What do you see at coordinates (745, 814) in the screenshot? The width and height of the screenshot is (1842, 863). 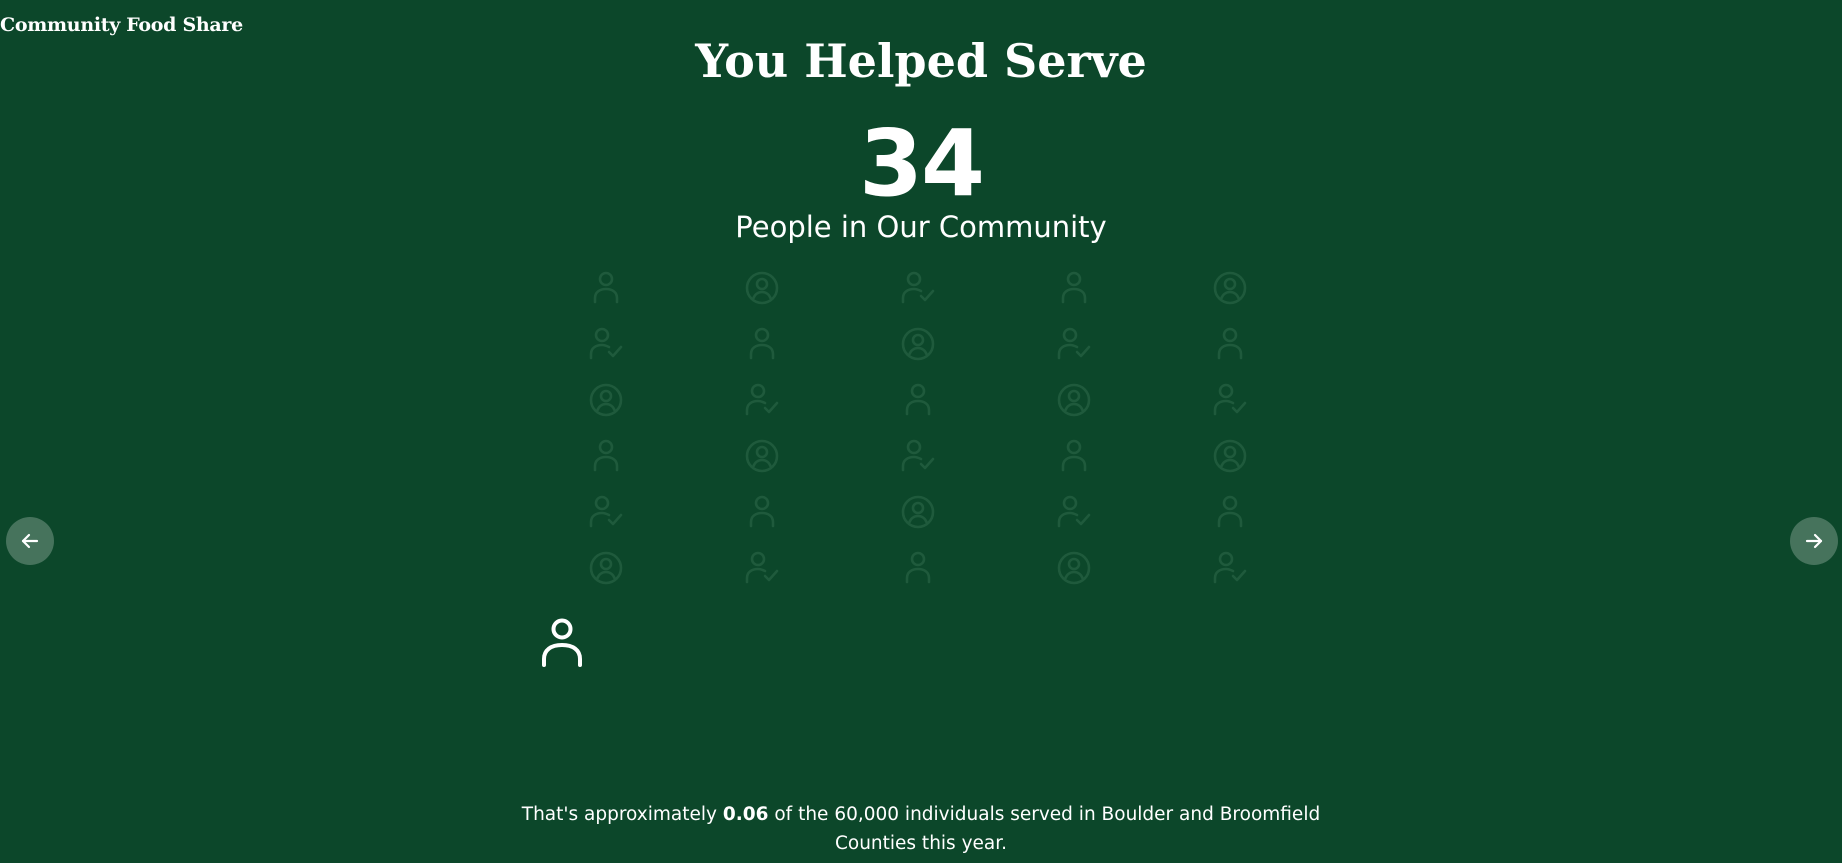 I see `footnote-highlight: 0.06` at bounding box center [745, 814].